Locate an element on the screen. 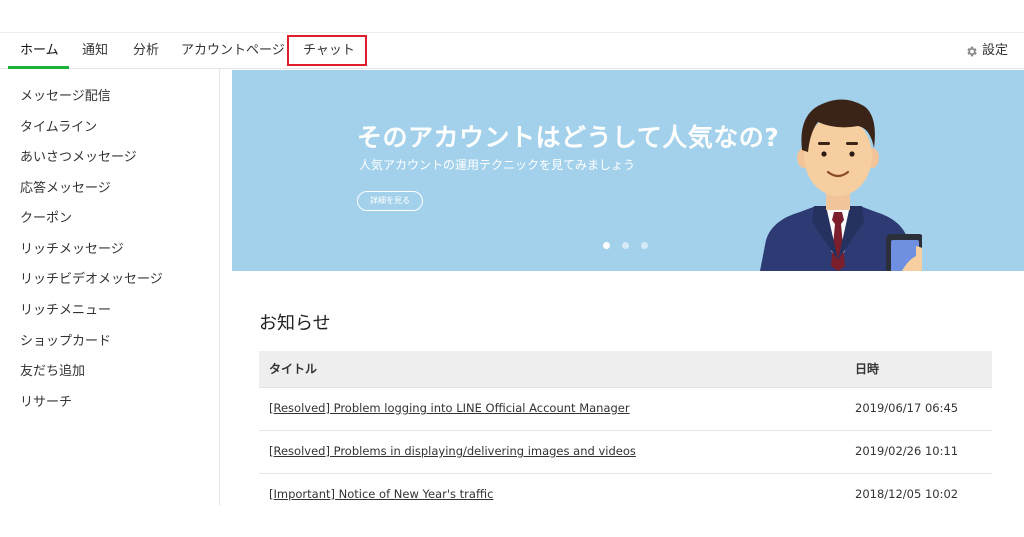 The image size is (1024, 537). businessman-illustration is located at coordinates (841, 185).